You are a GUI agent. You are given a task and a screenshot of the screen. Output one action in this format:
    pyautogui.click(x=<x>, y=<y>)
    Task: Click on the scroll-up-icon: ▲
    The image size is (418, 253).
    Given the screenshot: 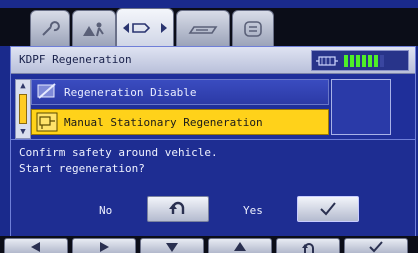 What is the action you would take?
    pyautogui.click(x=23, y=86)
    